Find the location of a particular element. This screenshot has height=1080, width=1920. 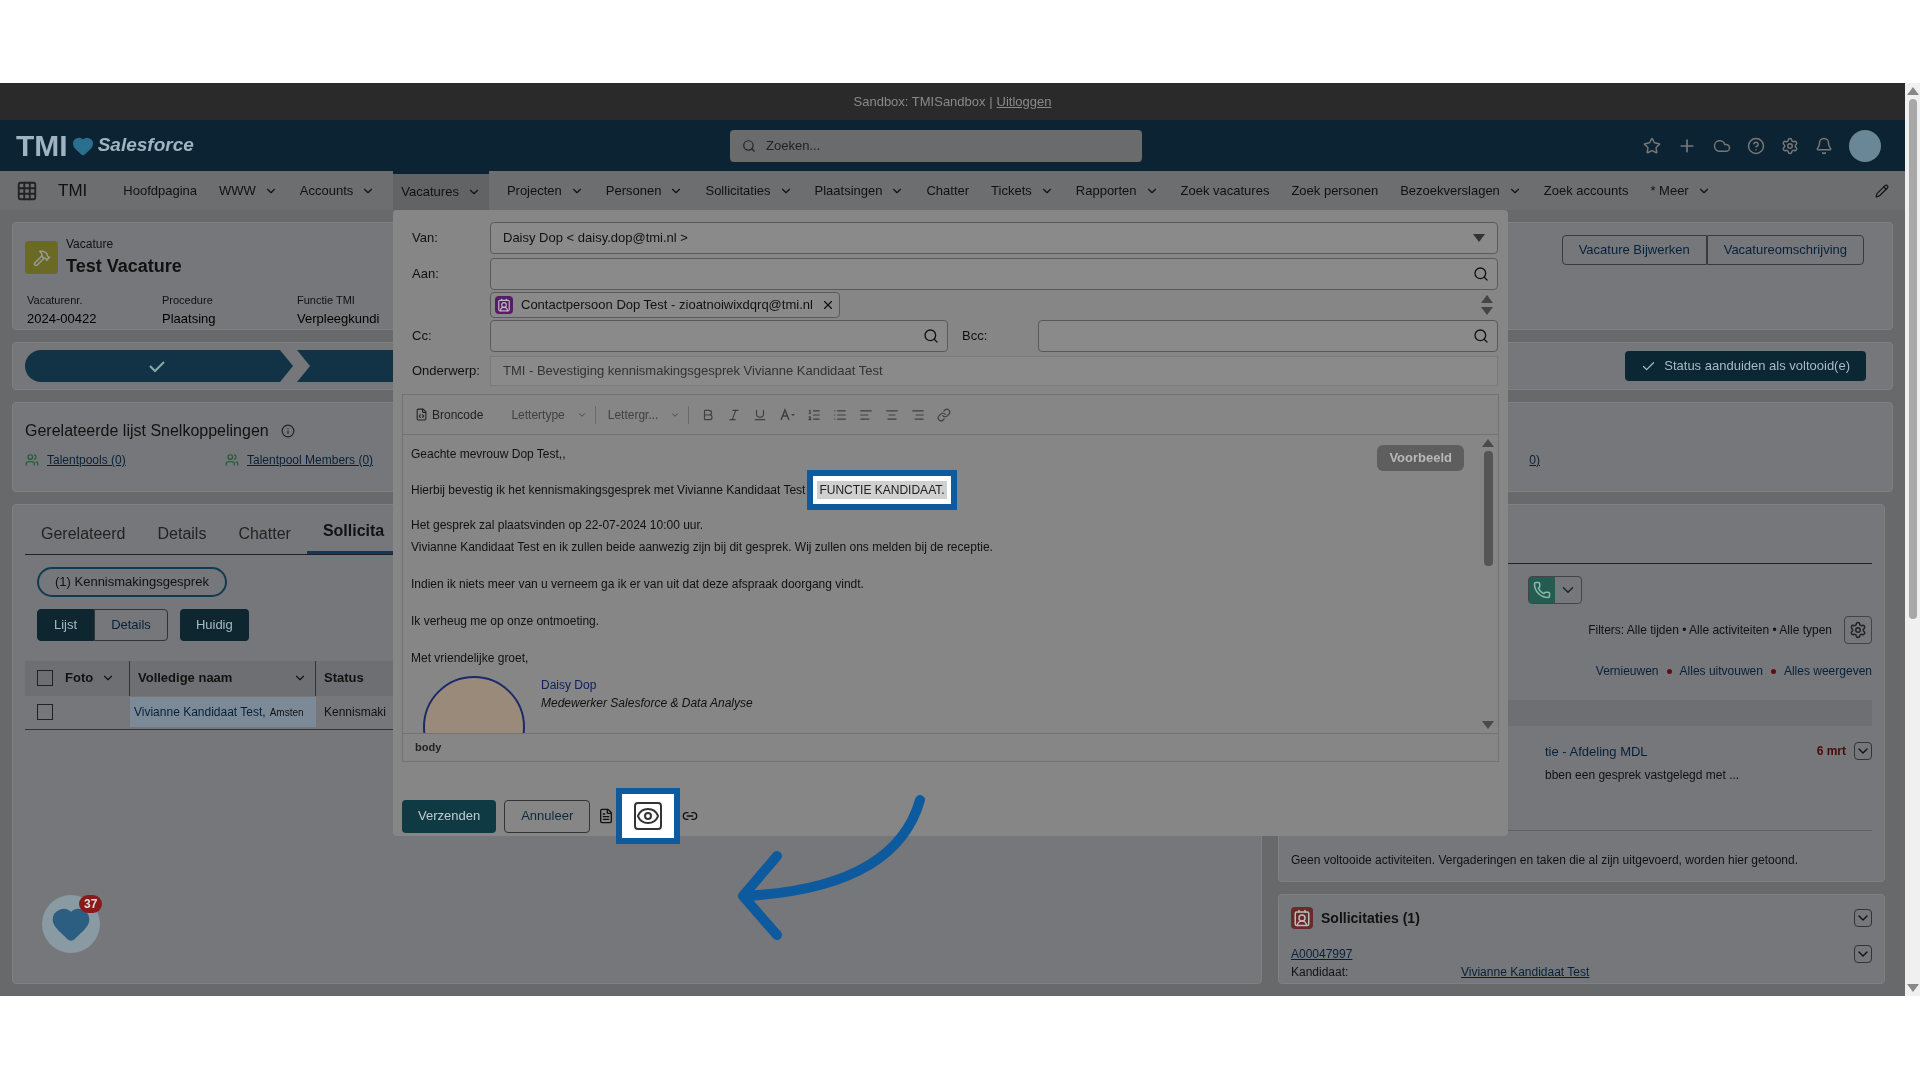

nav-tab: Zoek personen is located at coordinates (1335, 190).